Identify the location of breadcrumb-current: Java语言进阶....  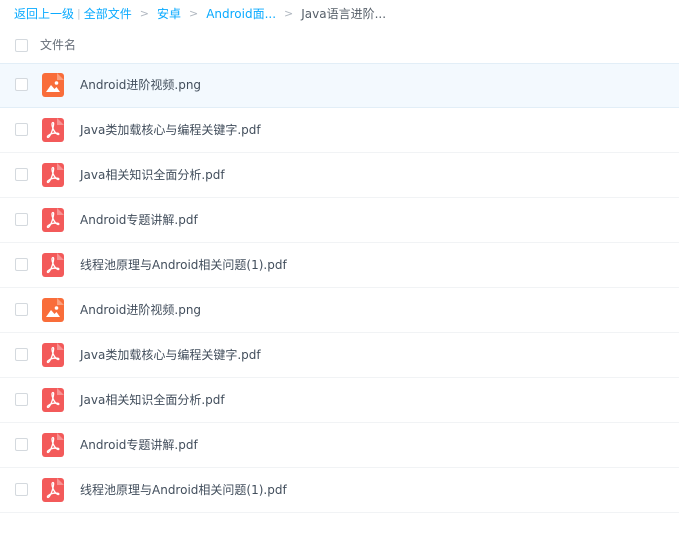
(344, 14).